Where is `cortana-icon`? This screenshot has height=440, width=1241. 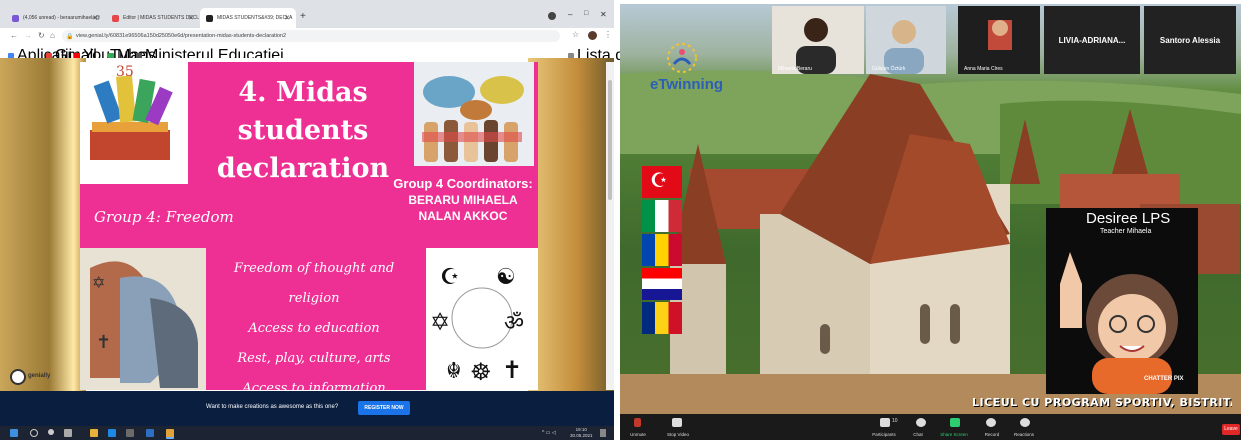 cortana-icon is located at coordinates (51, 432).